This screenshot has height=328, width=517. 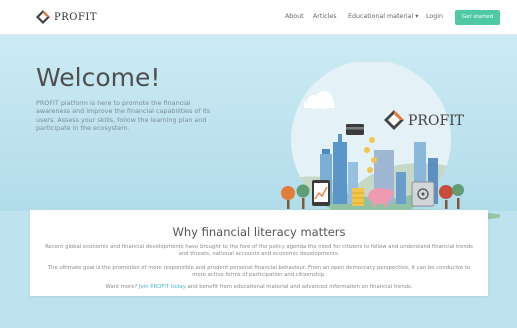 I want to click on nav-about-link: About, so click(x=294, y=16).